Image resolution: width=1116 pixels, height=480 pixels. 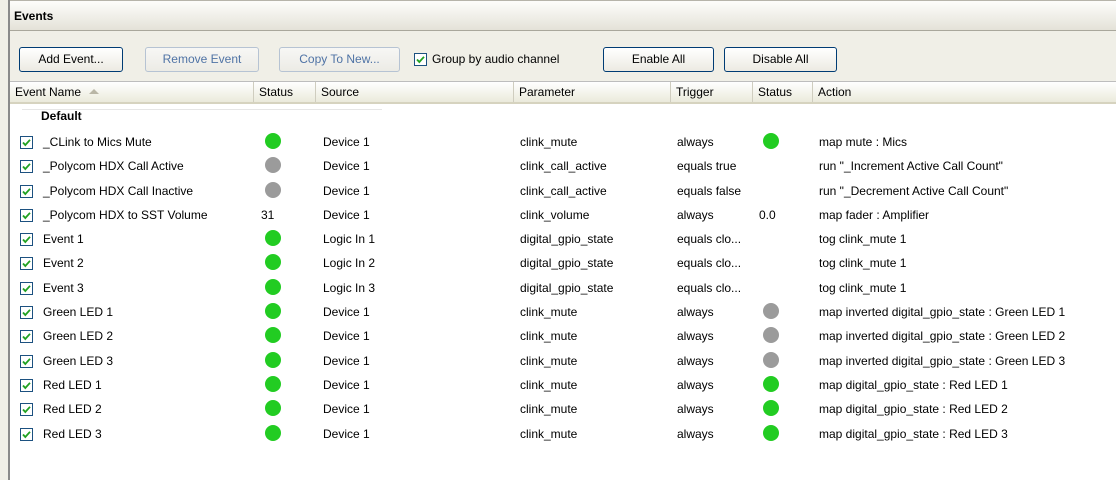 I want to click on event-trigger: equals false, so click(x=709, y=190).